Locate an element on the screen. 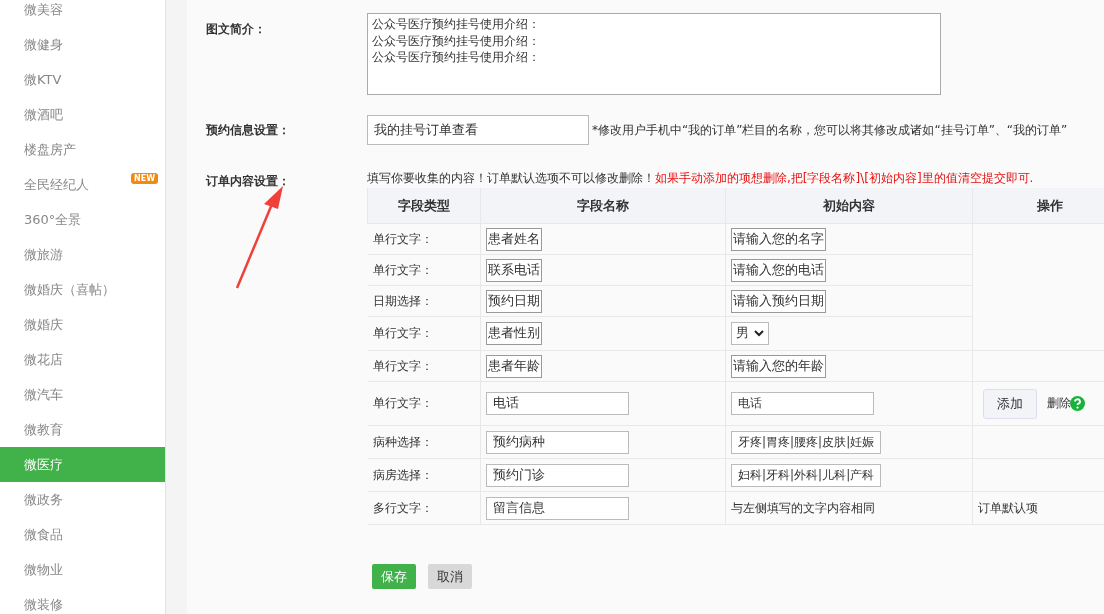 This screenshot has width=1104, height=614. table-cell: 日期选择： is located at coordinates (424, 301).